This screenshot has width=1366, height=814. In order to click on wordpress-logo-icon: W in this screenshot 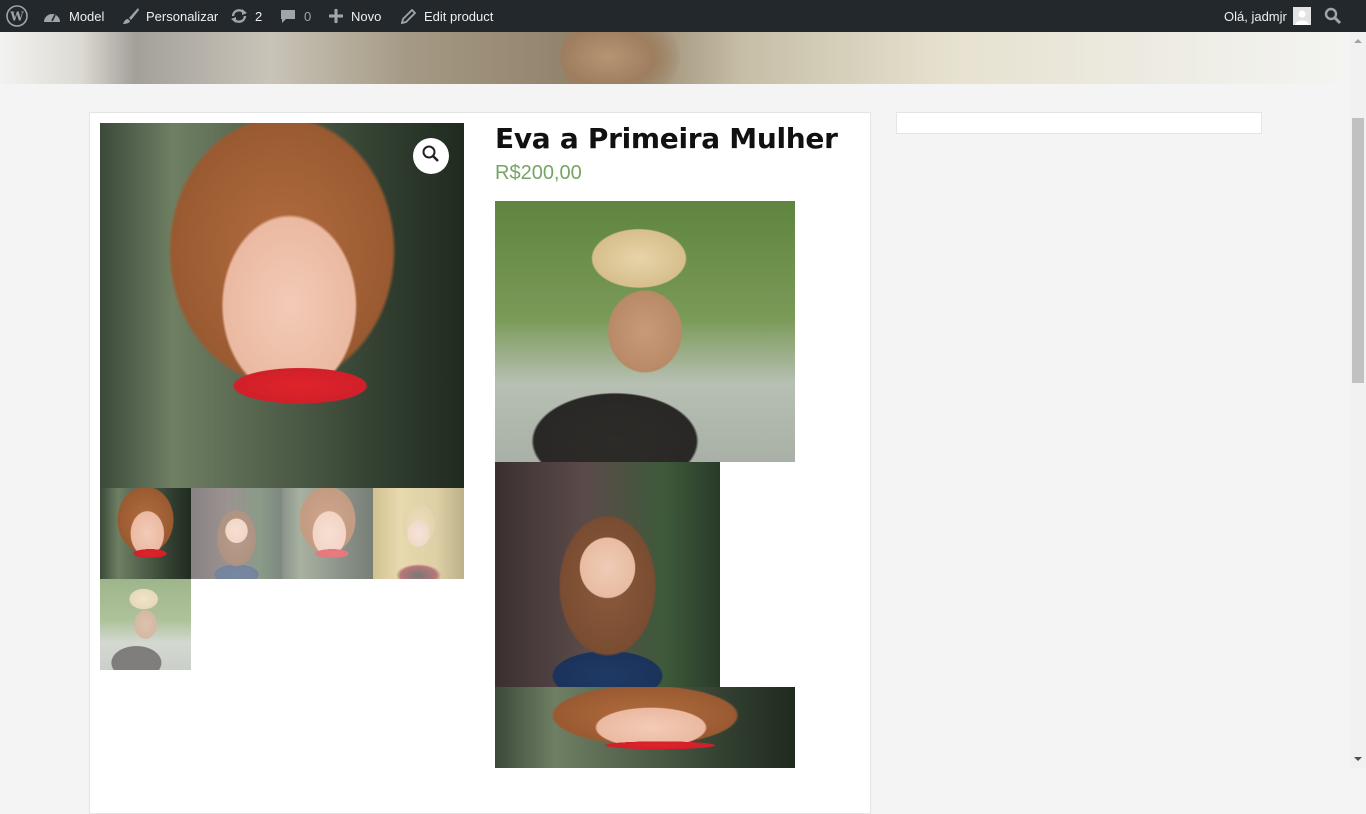, I will do `click(17, 16)`.